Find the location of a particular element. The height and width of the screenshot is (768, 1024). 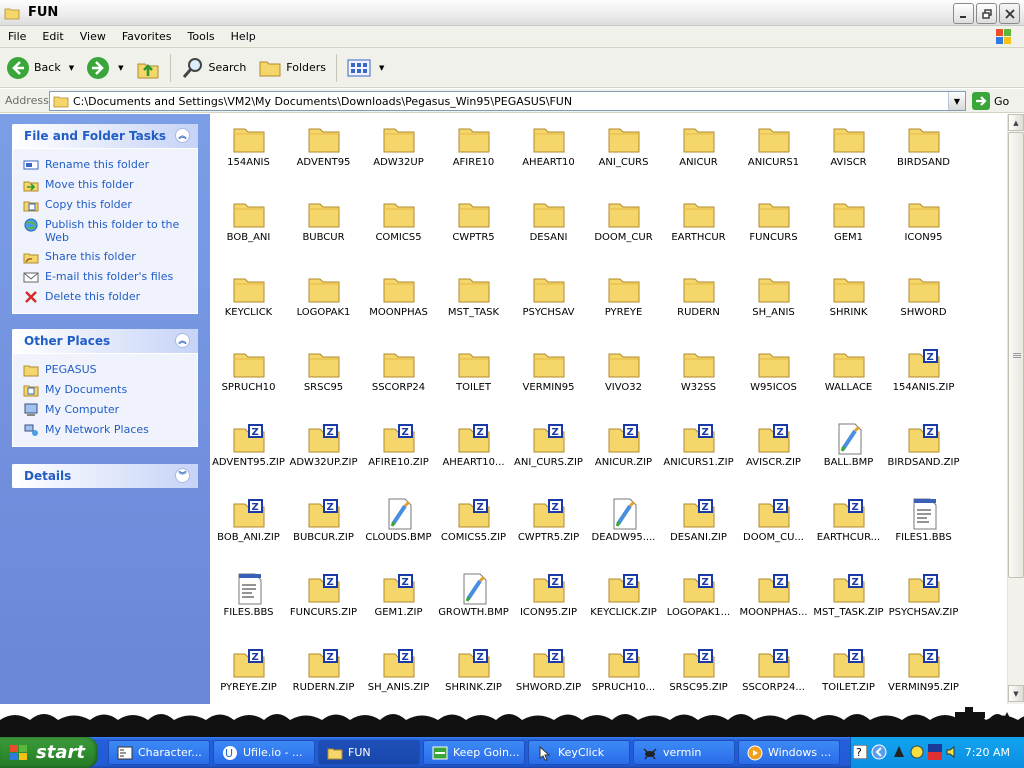

go-button: Go is located at coordinates (990, 101).